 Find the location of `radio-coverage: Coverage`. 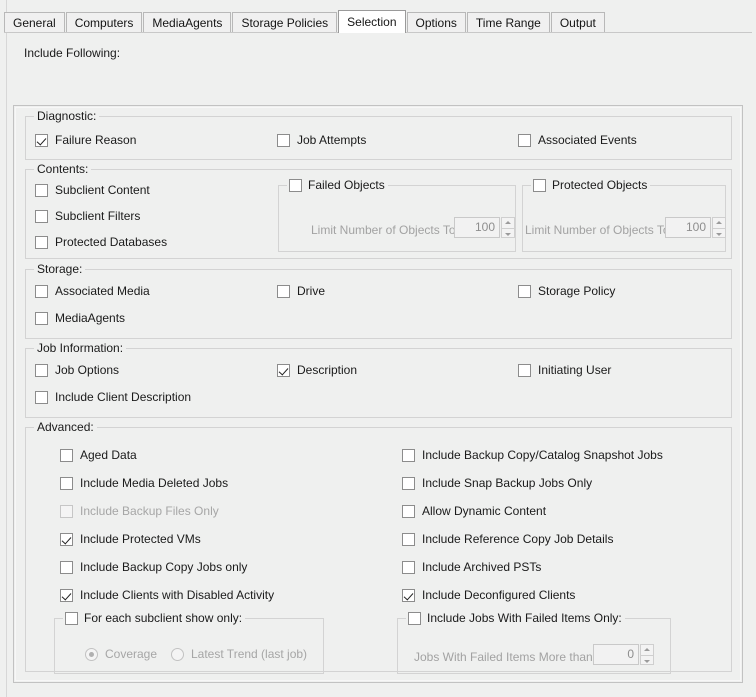

radio-coverage: Coverage is located at coordinates (121, 654).